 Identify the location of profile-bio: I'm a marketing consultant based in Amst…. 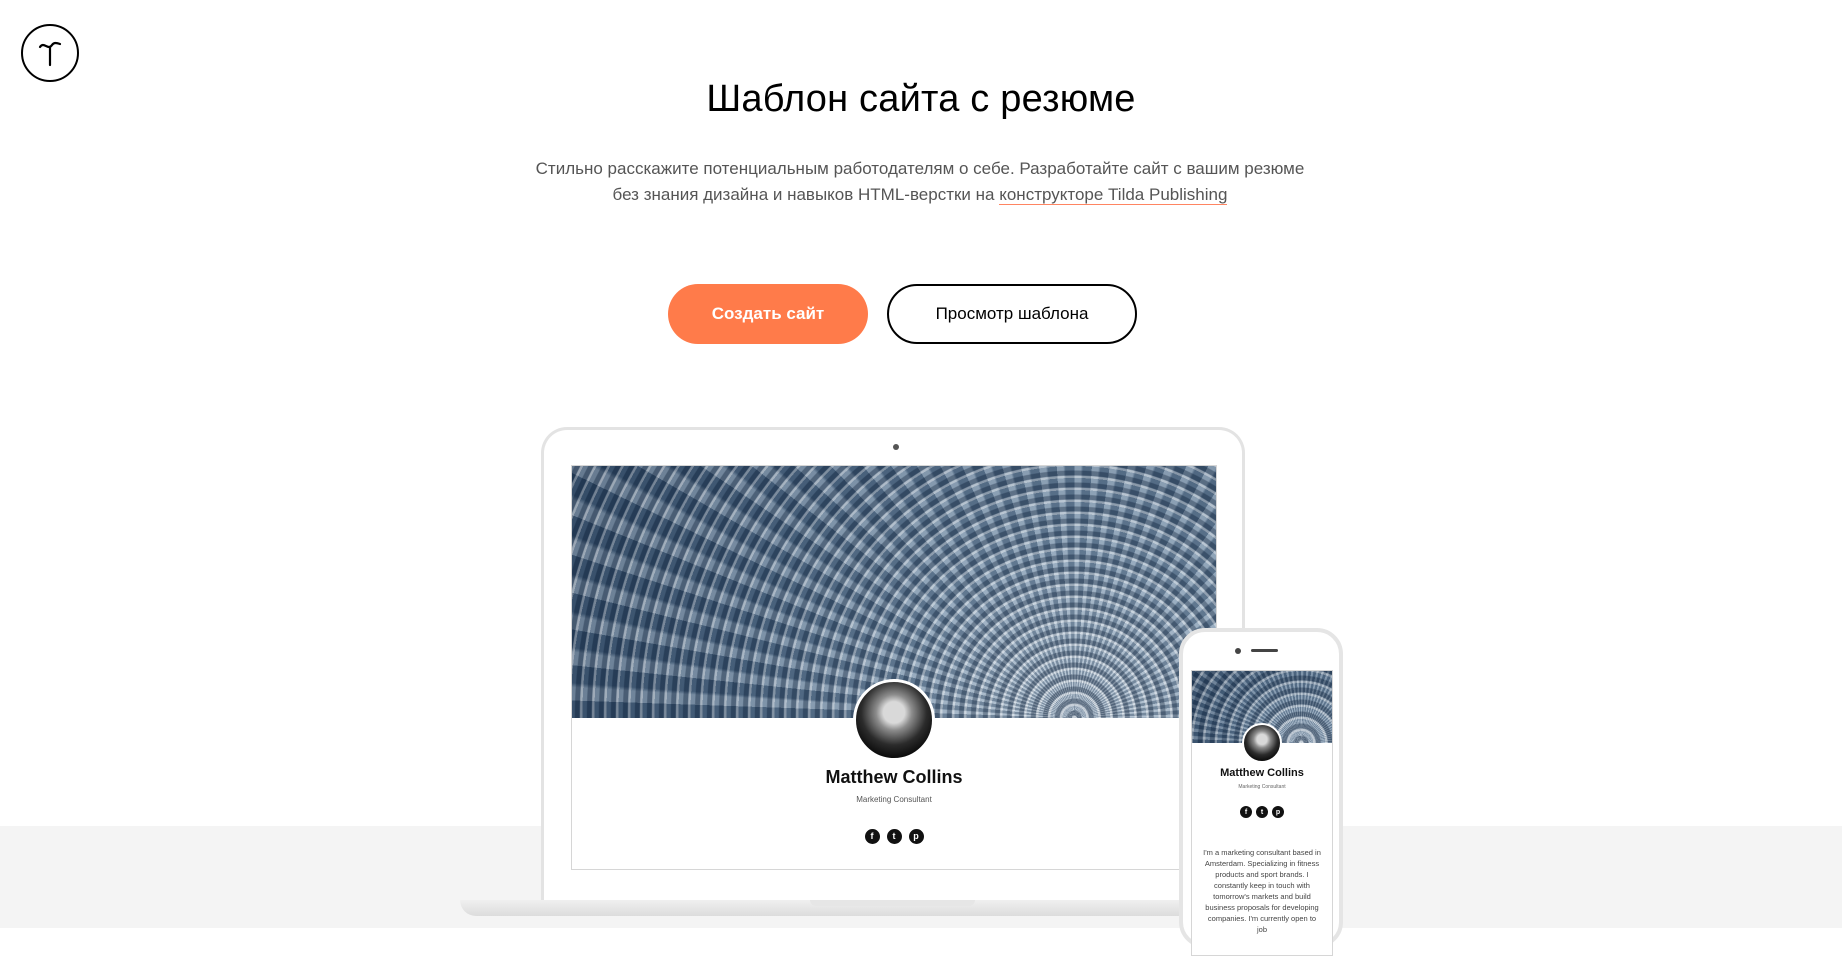
(1262, 891).